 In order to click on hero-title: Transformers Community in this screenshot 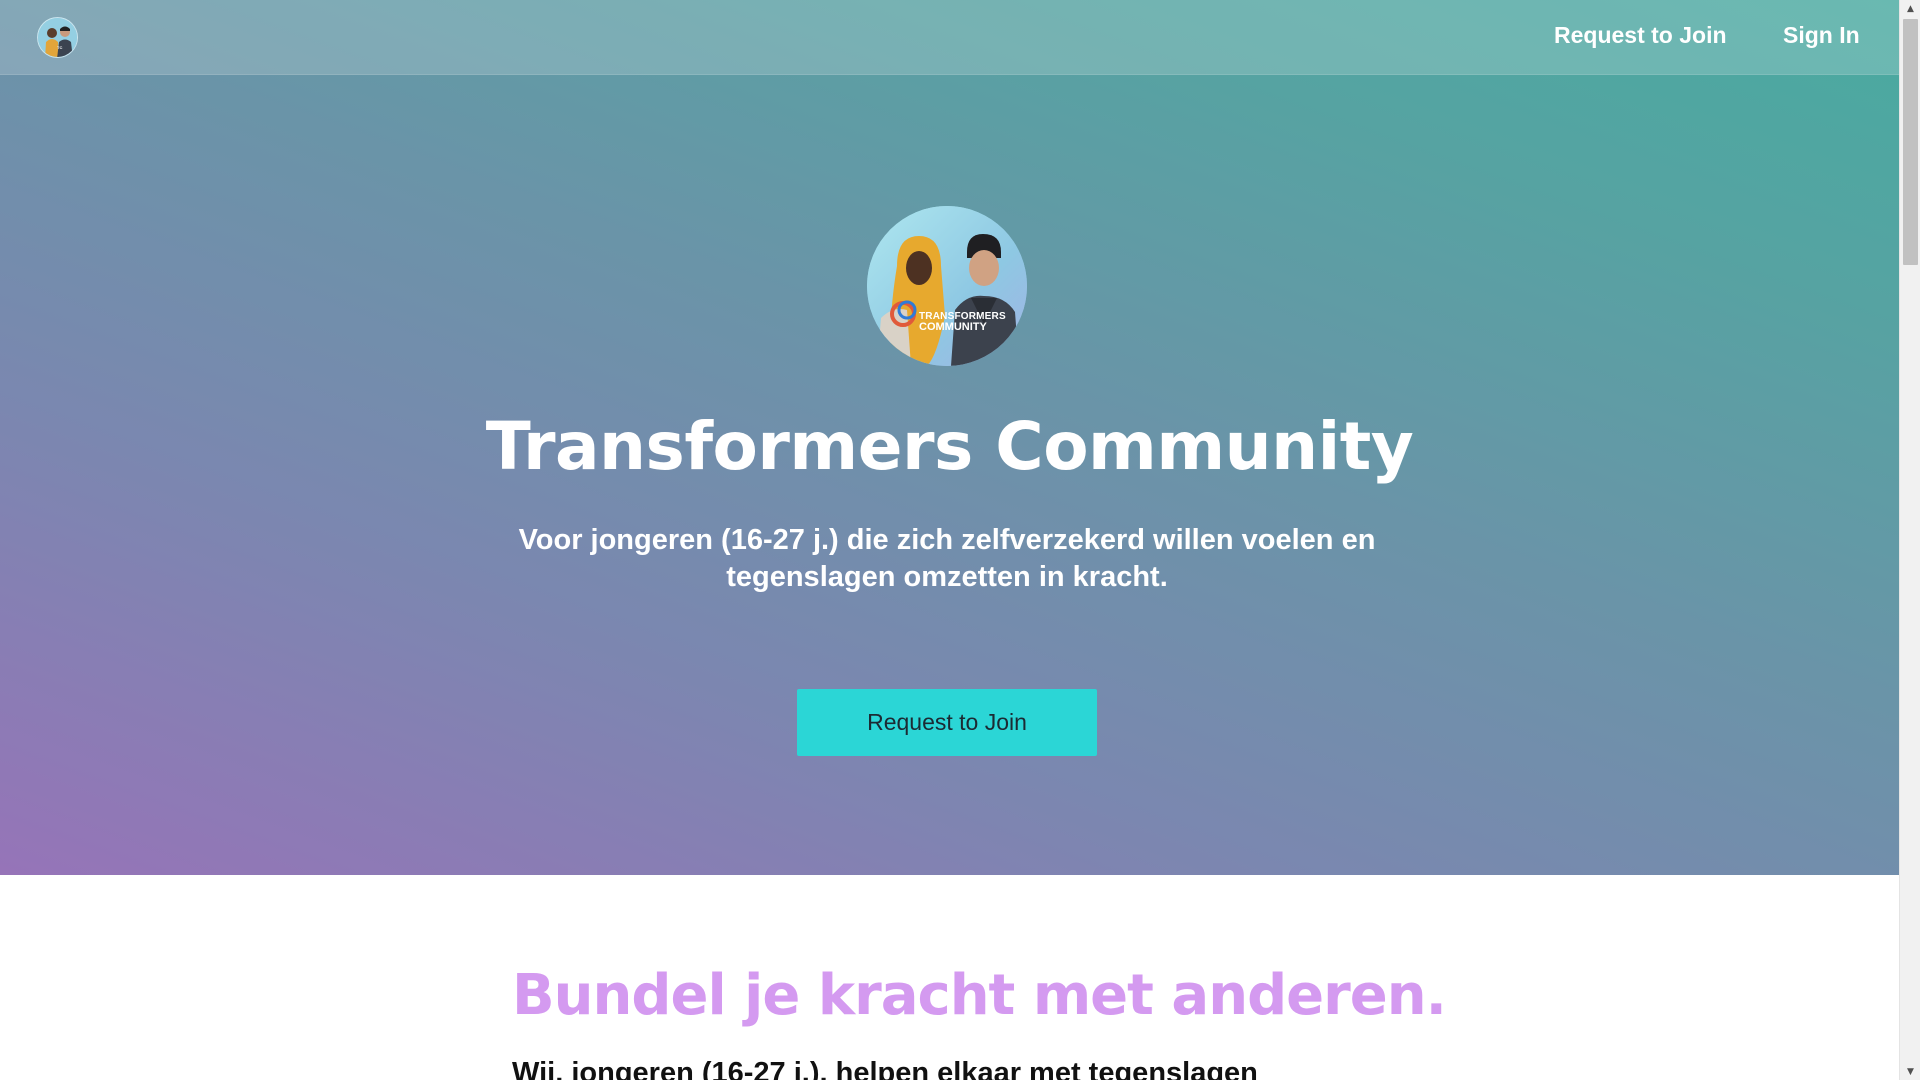, I will do `click(949, 446)`.